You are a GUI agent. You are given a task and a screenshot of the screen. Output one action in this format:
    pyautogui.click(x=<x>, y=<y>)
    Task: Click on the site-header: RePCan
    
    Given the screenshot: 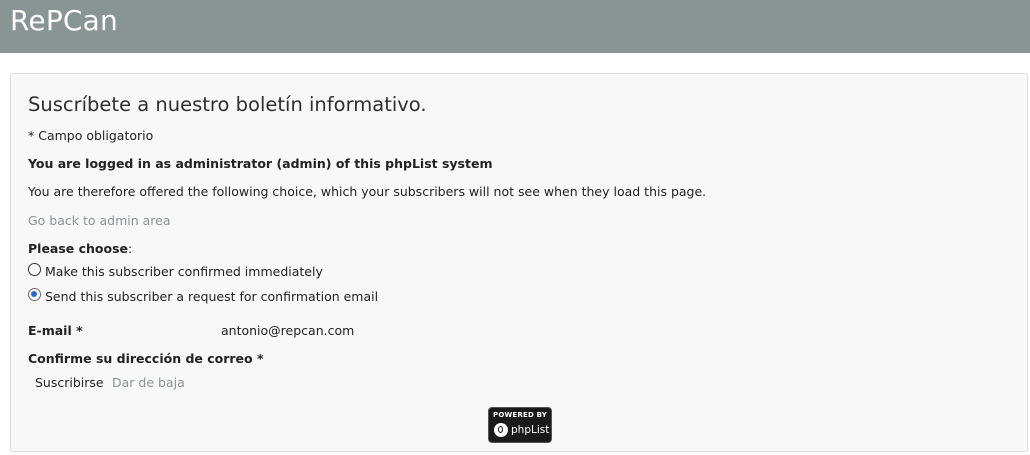 What is the action you would take?
    pyautogui.click(x=515, y=26)
    